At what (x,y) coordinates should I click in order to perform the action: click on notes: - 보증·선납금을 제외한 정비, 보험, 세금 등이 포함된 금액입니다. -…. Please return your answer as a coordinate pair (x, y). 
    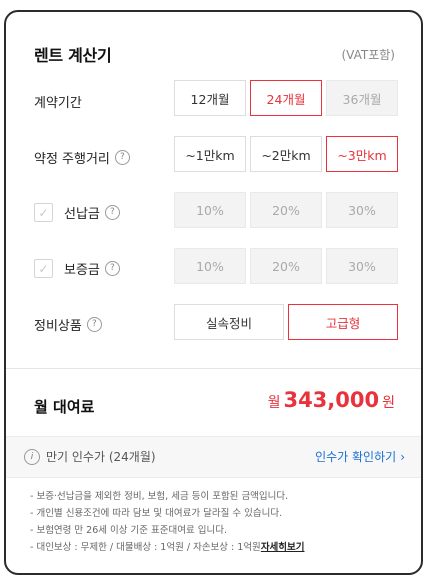
    Looking at the image, I should click on (167, 522).